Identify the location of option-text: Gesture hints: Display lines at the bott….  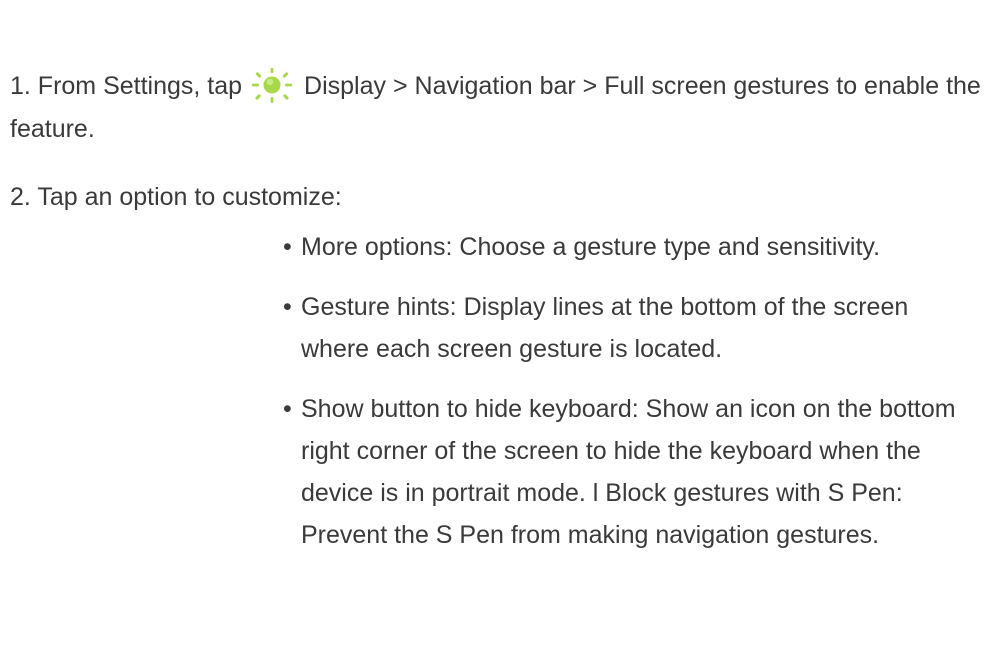
(605, 328).